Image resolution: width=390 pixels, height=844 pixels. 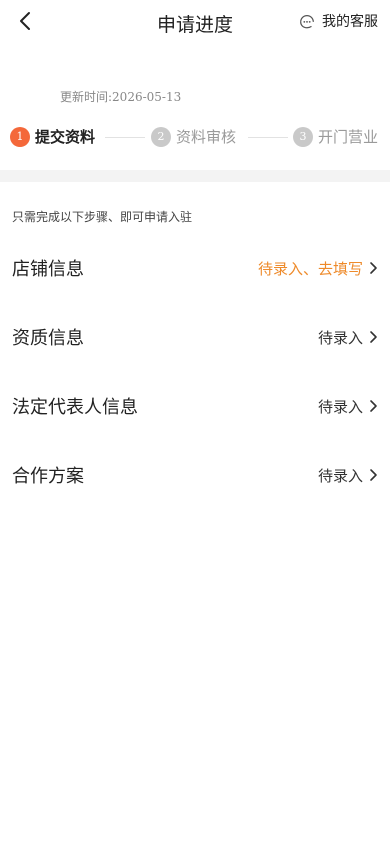 What do you see at coordinates (195, 406) in the screenshot?
I see `list-item-legal-rep-info: 法定代表人信息 待录入` at bounding box center [195, 406].